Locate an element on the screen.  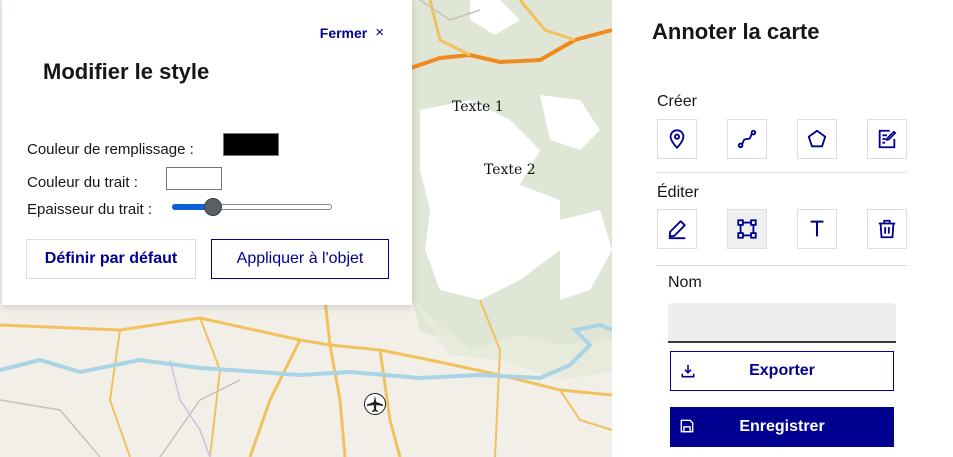
fill-color-label: Couleur de remplissage : is located at coordinates (110, 149).